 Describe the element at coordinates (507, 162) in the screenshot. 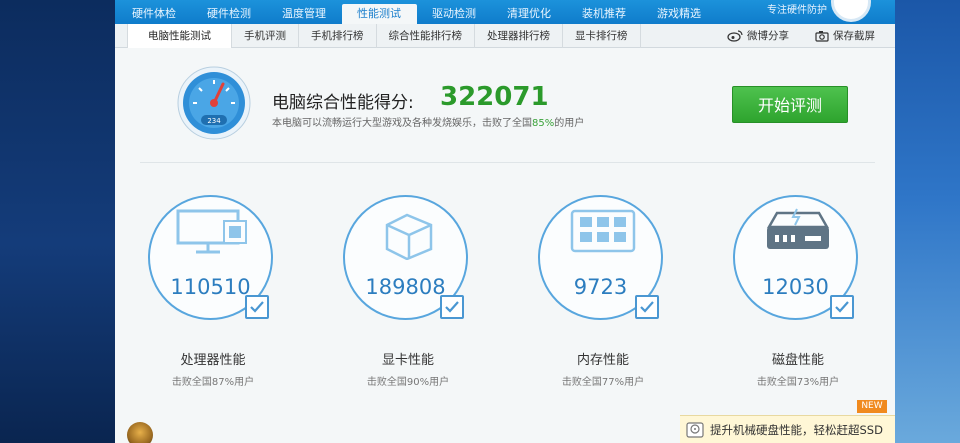

I see `section-divider` at that location.